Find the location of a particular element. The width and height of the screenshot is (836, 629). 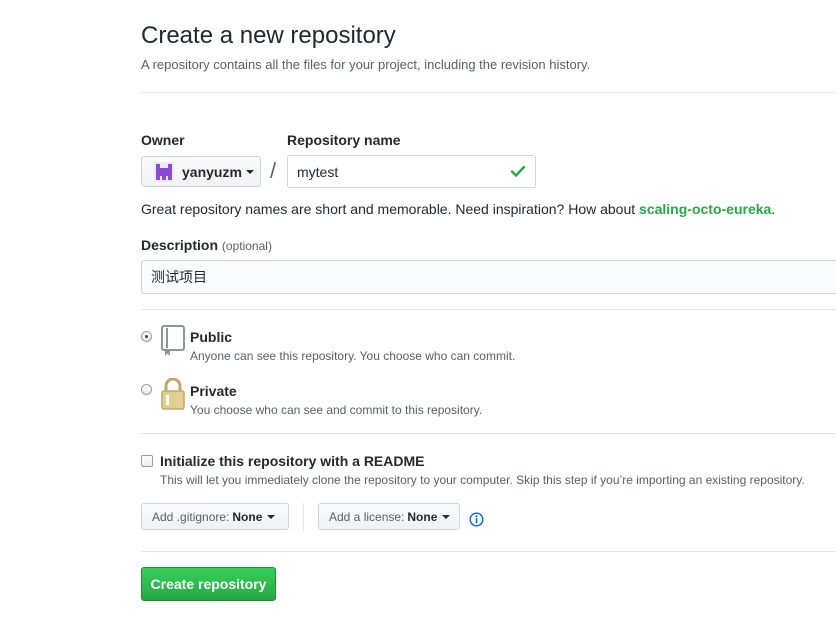

info-icon is located at coordinates (476, 519).